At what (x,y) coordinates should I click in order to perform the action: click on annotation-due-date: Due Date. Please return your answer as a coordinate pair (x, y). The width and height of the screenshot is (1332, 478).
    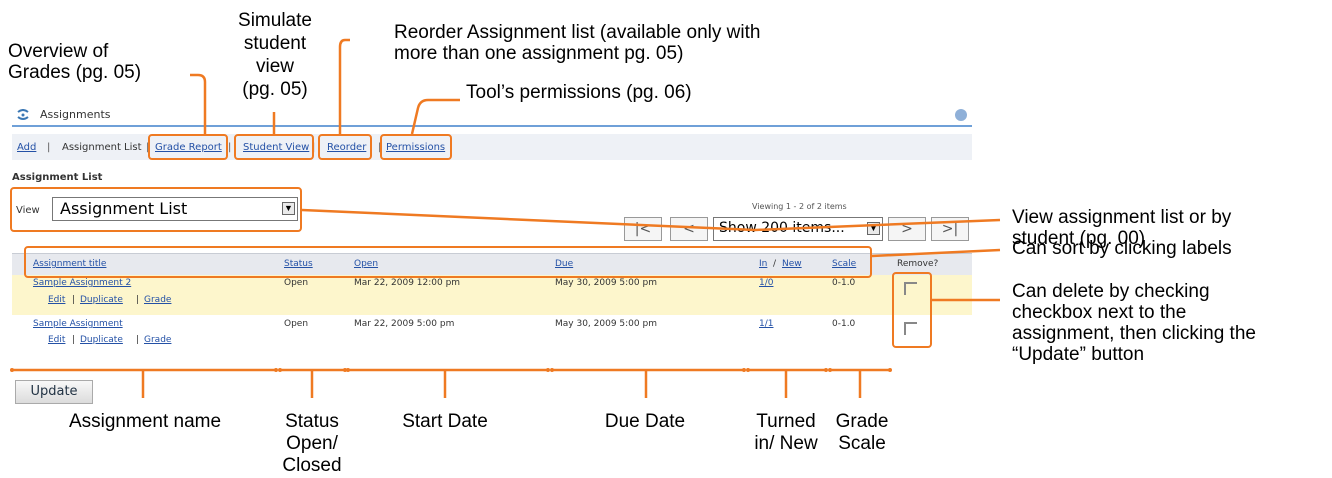
    Looking at the image, I should click on (645, 421).